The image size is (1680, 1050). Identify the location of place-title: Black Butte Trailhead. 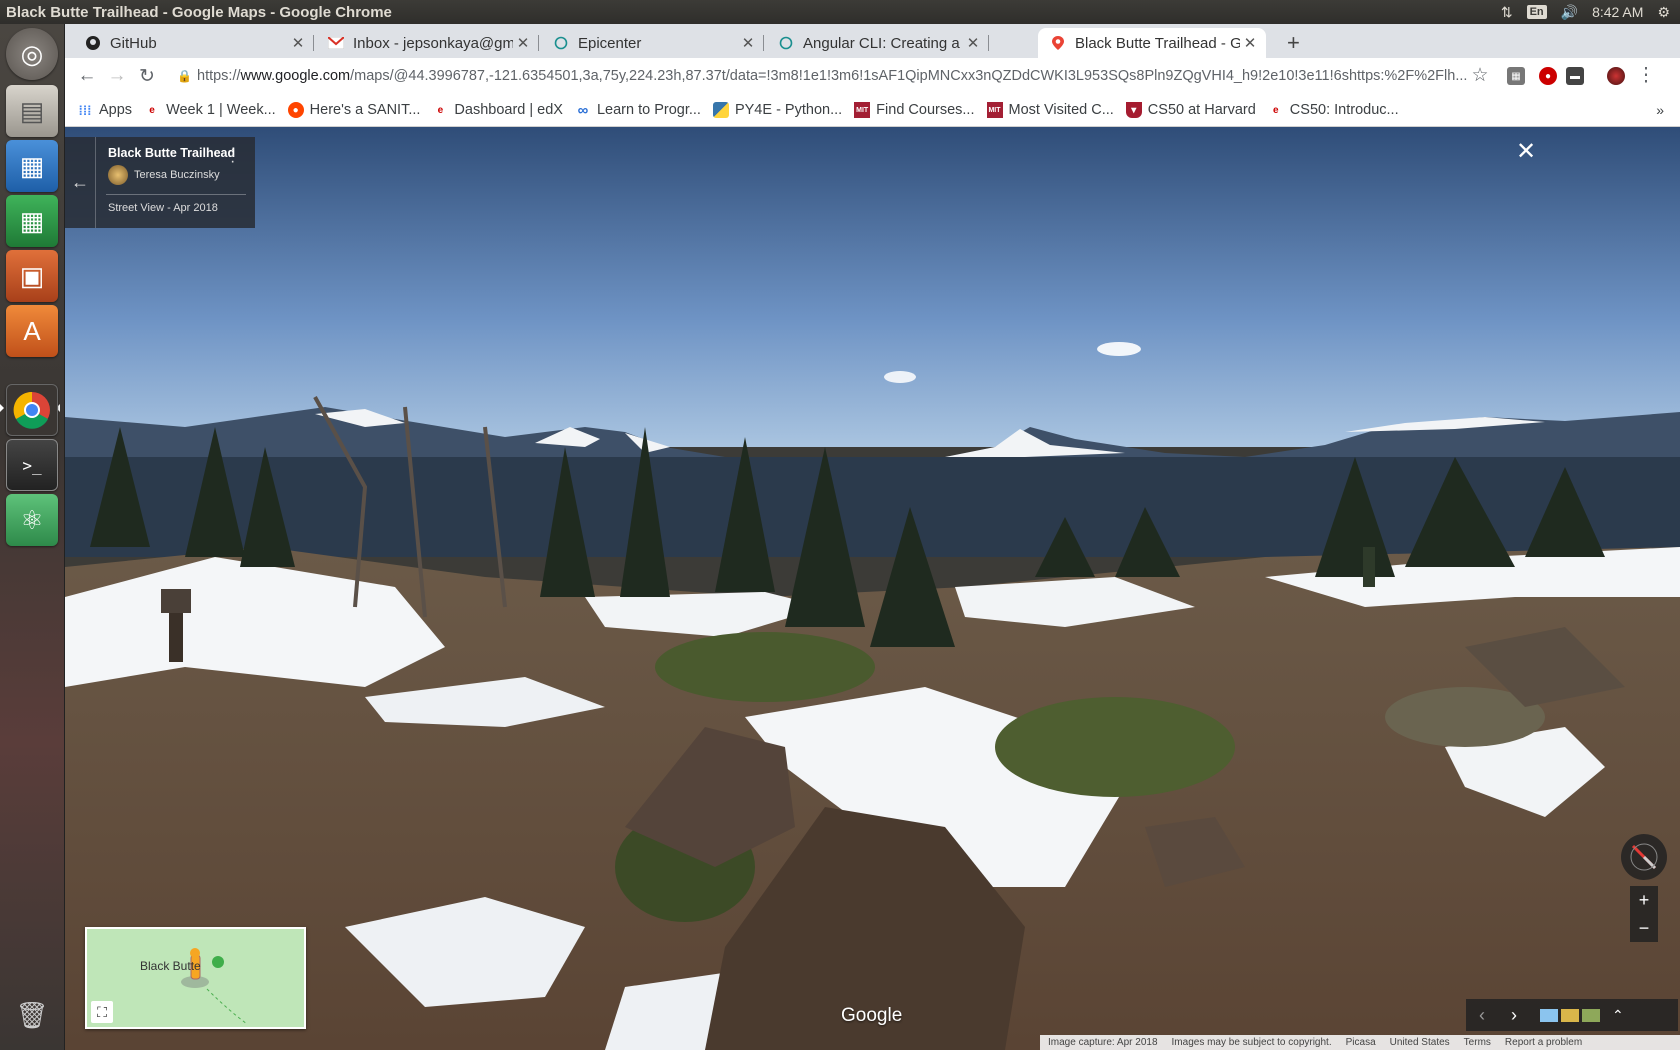
(171, 153).